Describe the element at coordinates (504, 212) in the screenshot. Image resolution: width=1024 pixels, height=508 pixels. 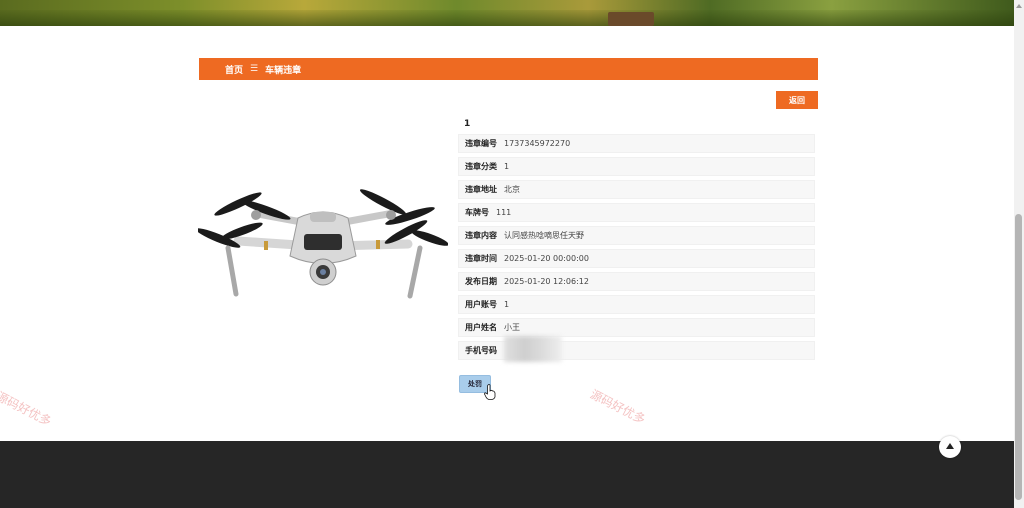
I see `field-value: 111` at that location.